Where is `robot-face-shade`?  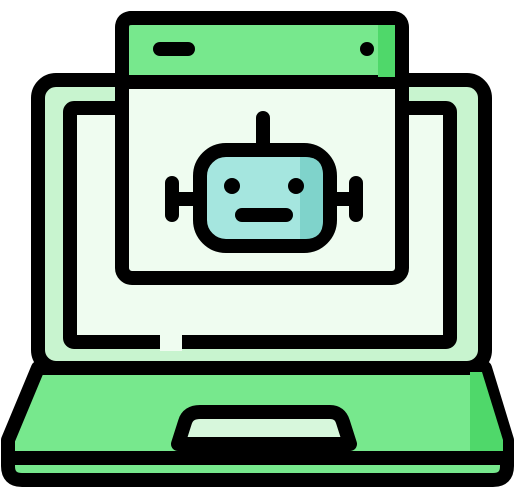 robot-face-shade is located at coordinates (311, 198).